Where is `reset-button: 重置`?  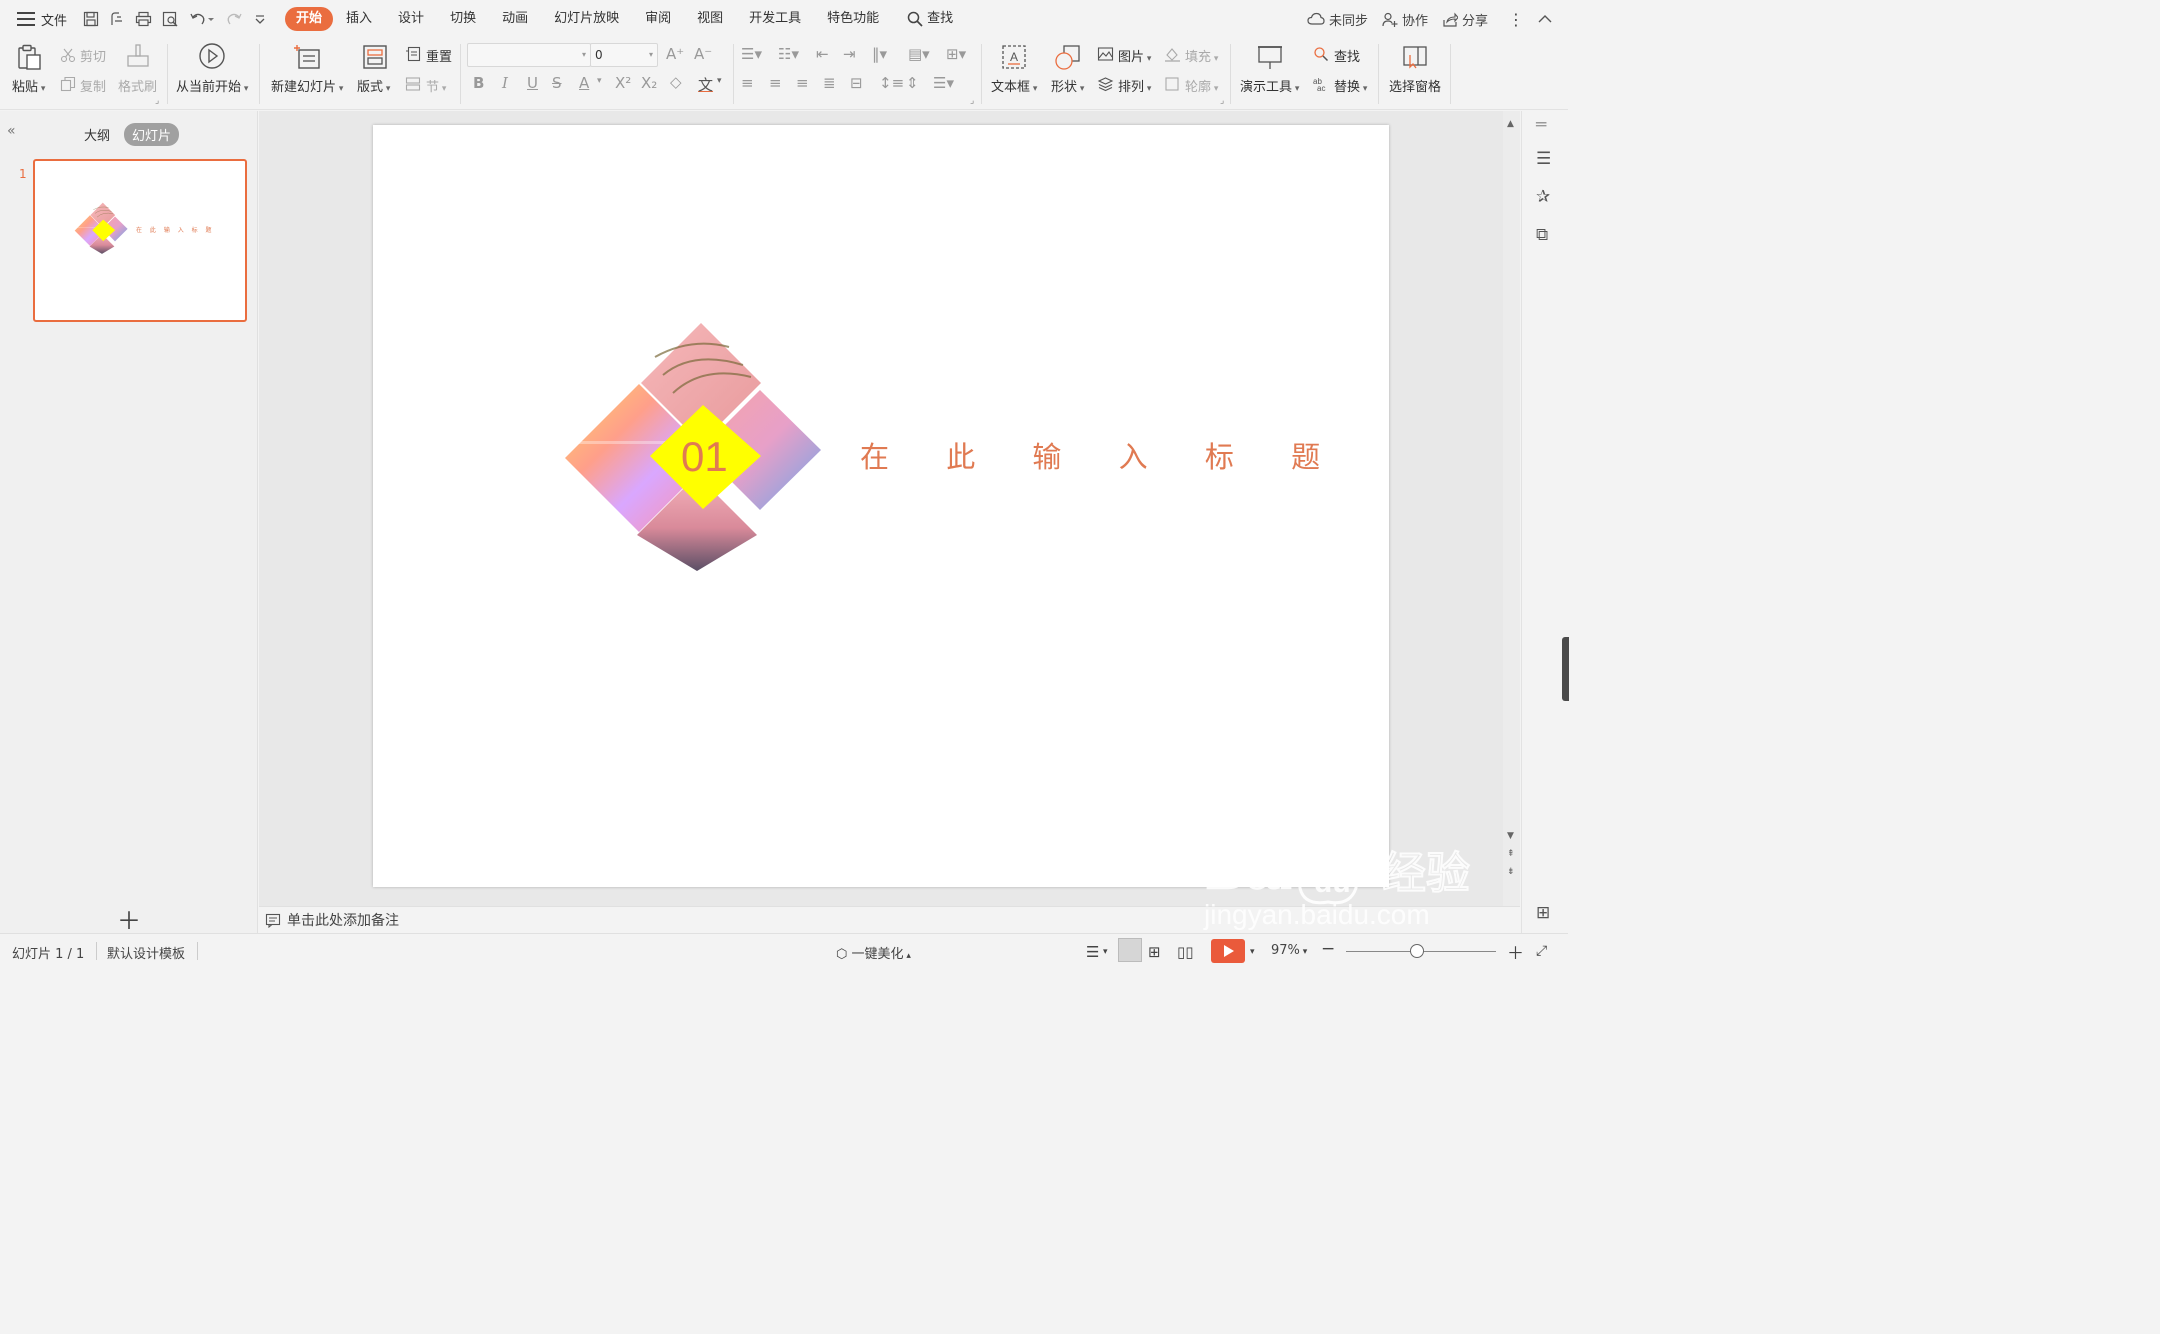 reset-button: 重置 is located at coordinates (439, 55).